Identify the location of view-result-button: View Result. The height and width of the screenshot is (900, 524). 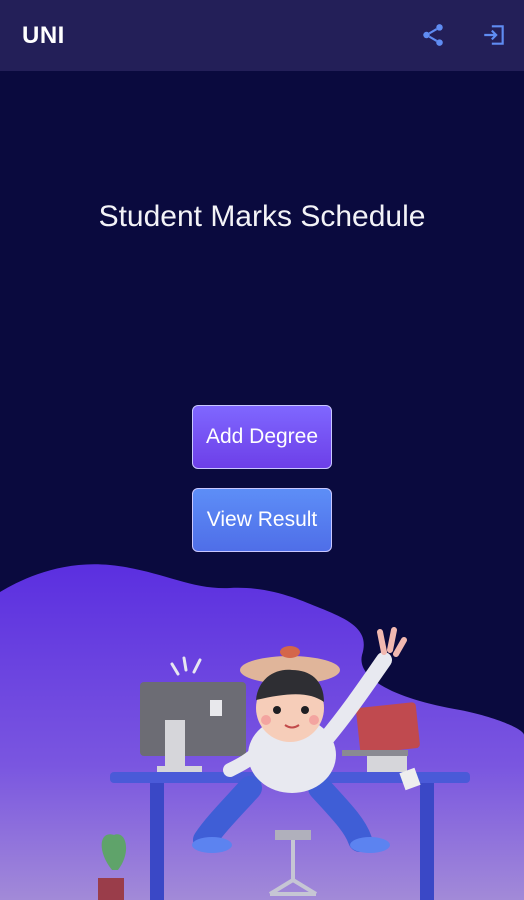
(262, 520).